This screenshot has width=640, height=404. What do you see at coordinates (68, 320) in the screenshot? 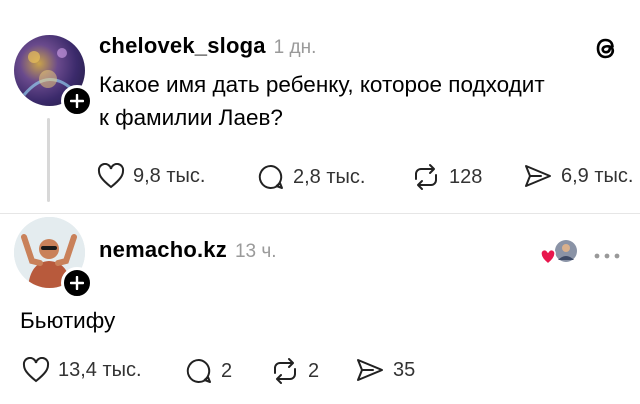
I see `post-text: Бьютифу` at bounding box center [68, 320].